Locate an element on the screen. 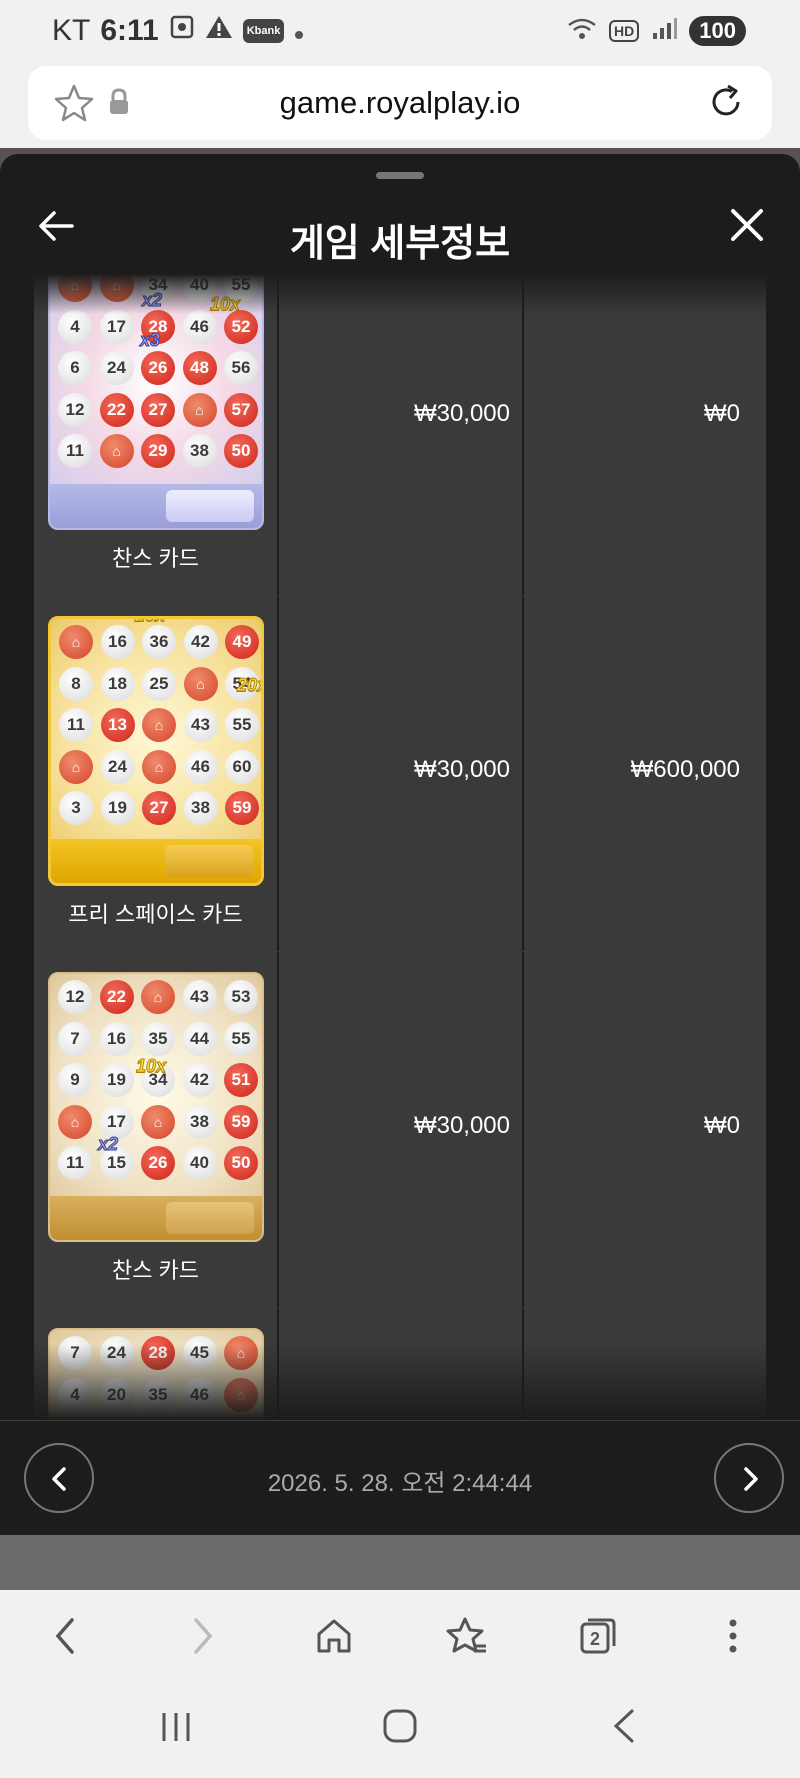 The height and width of the screenshot is (1778, 800). multiplier-badge: 10x is located at coordinates (151, 1066).